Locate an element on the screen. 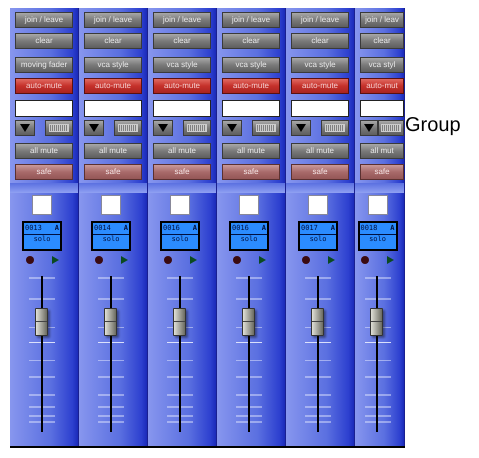 This screenshot has width=479, height=458. group-label: Group is located at coordinates (433, 125).